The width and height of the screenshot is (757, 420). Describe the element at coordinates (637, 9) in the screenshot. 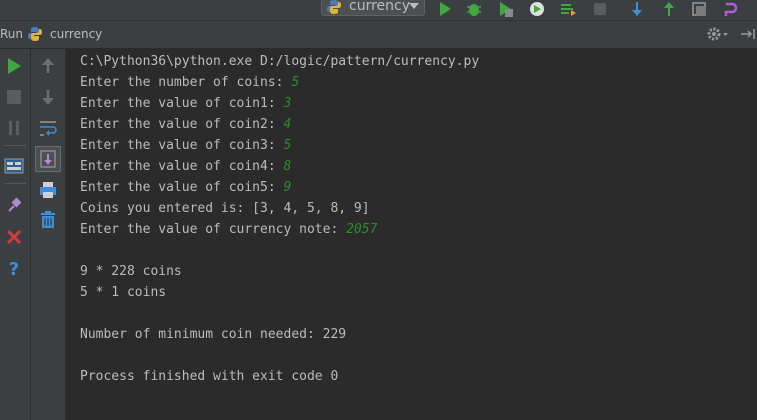

I see `vcs-update-icon` at that location.